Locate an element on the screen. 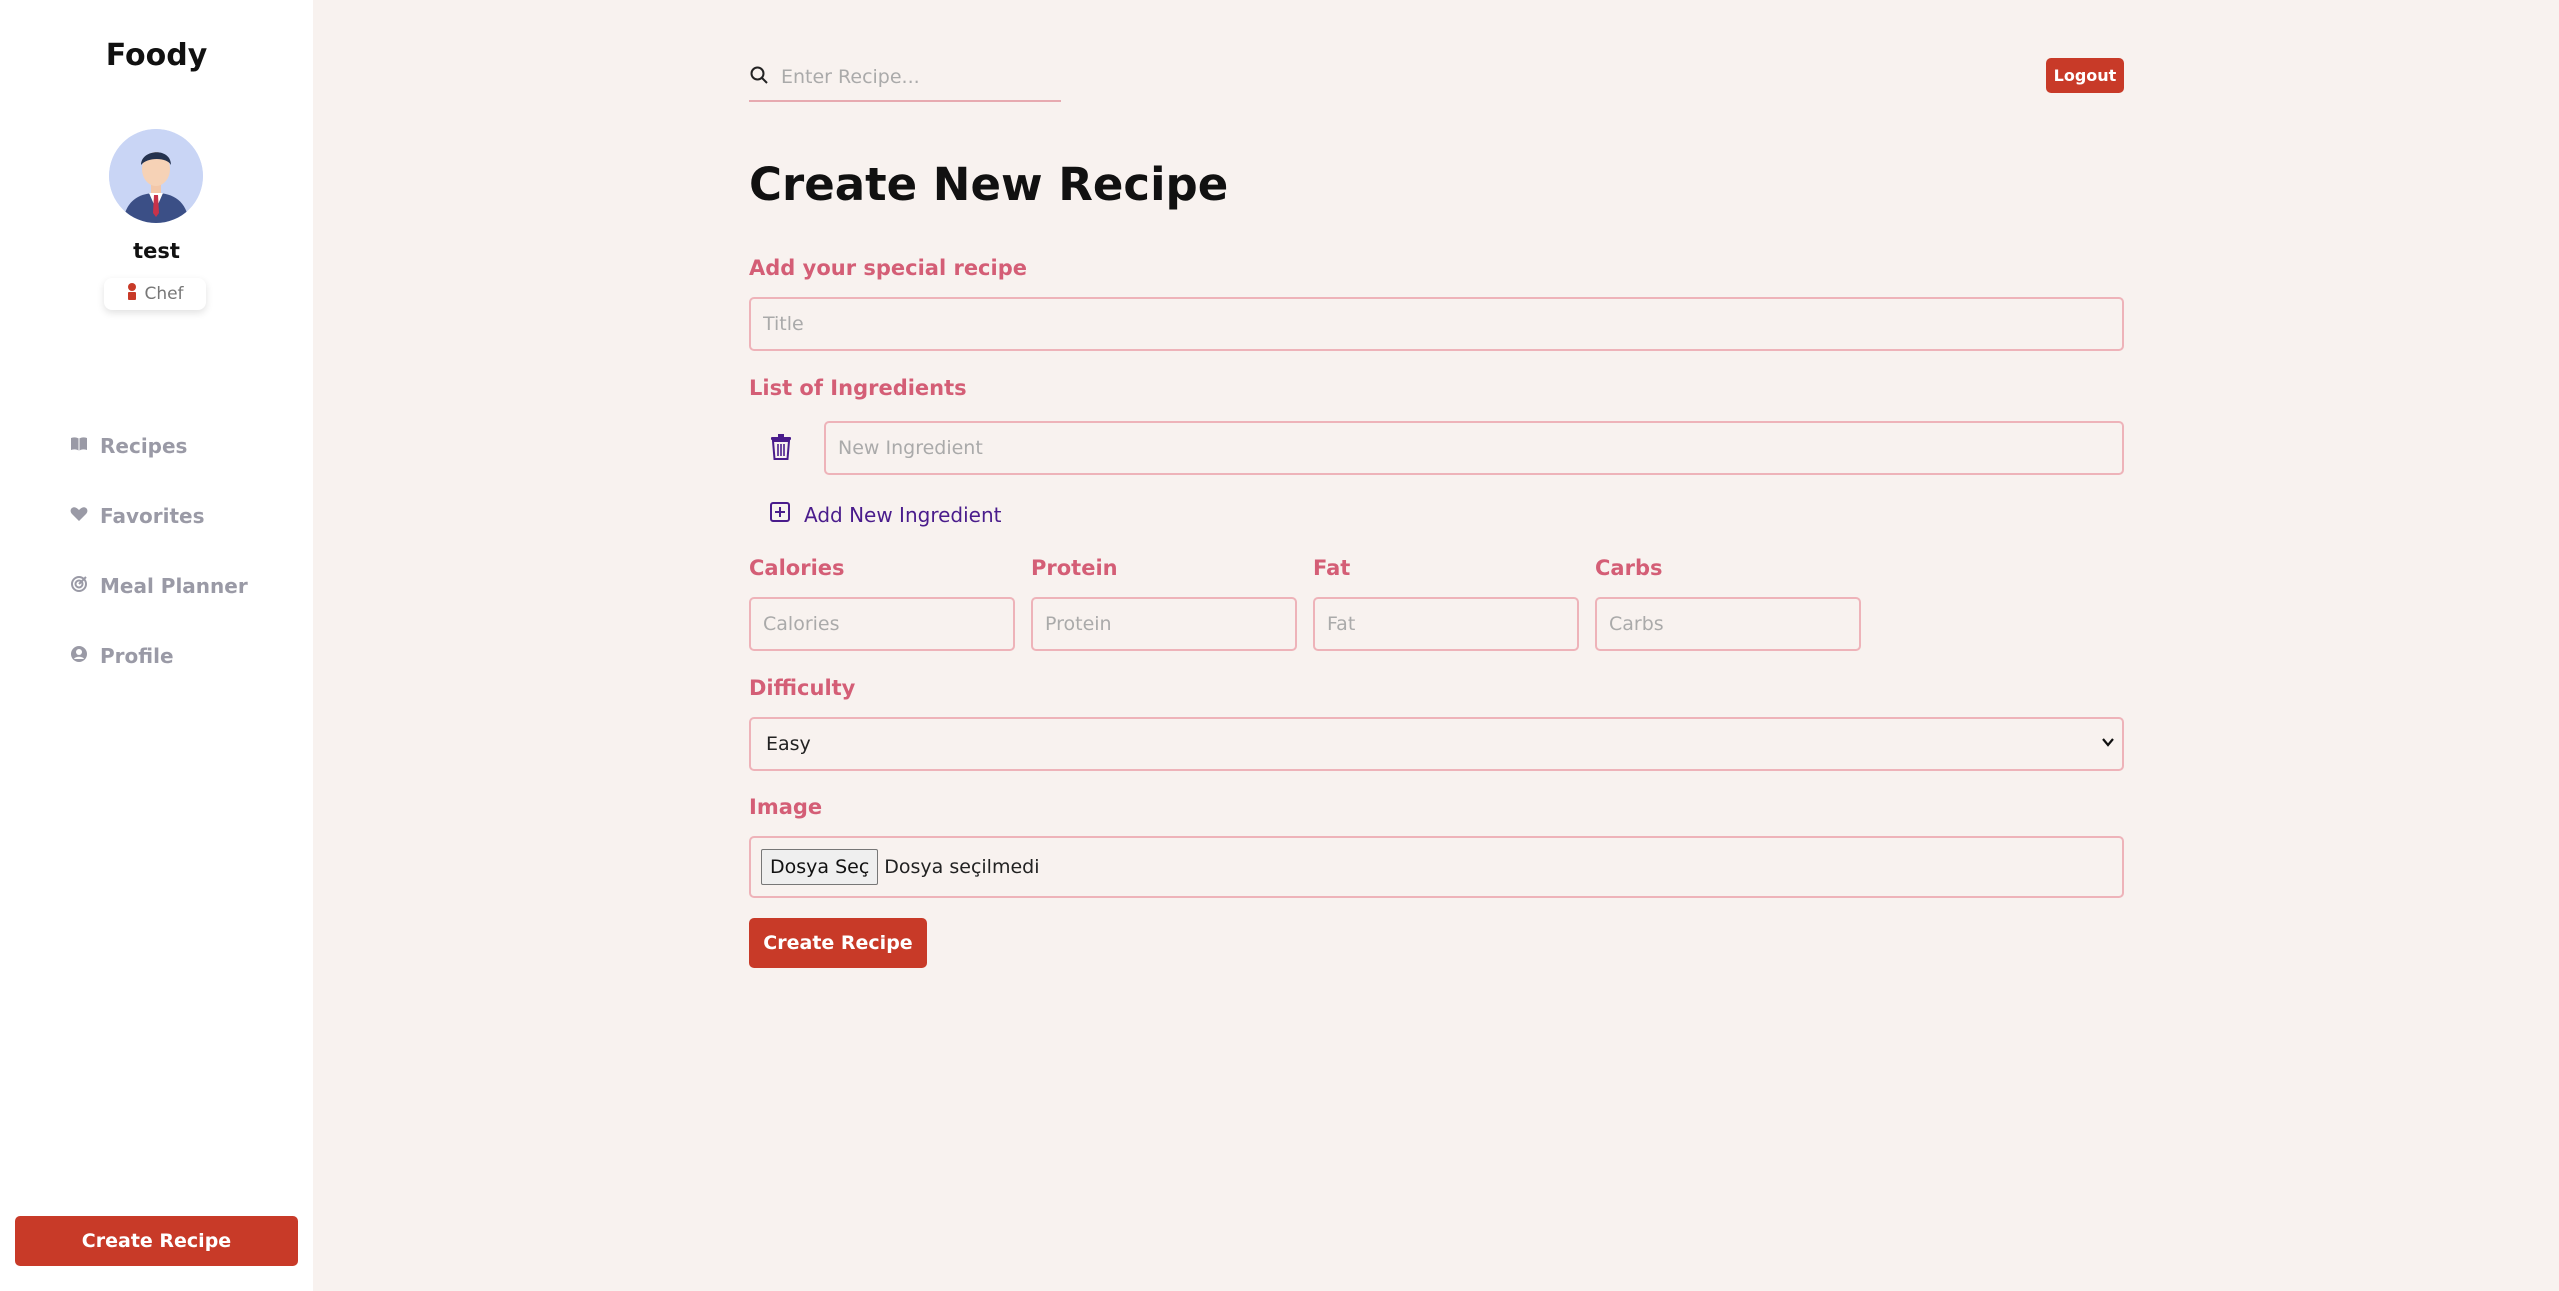  username: test is located at coordinates (156, 251).